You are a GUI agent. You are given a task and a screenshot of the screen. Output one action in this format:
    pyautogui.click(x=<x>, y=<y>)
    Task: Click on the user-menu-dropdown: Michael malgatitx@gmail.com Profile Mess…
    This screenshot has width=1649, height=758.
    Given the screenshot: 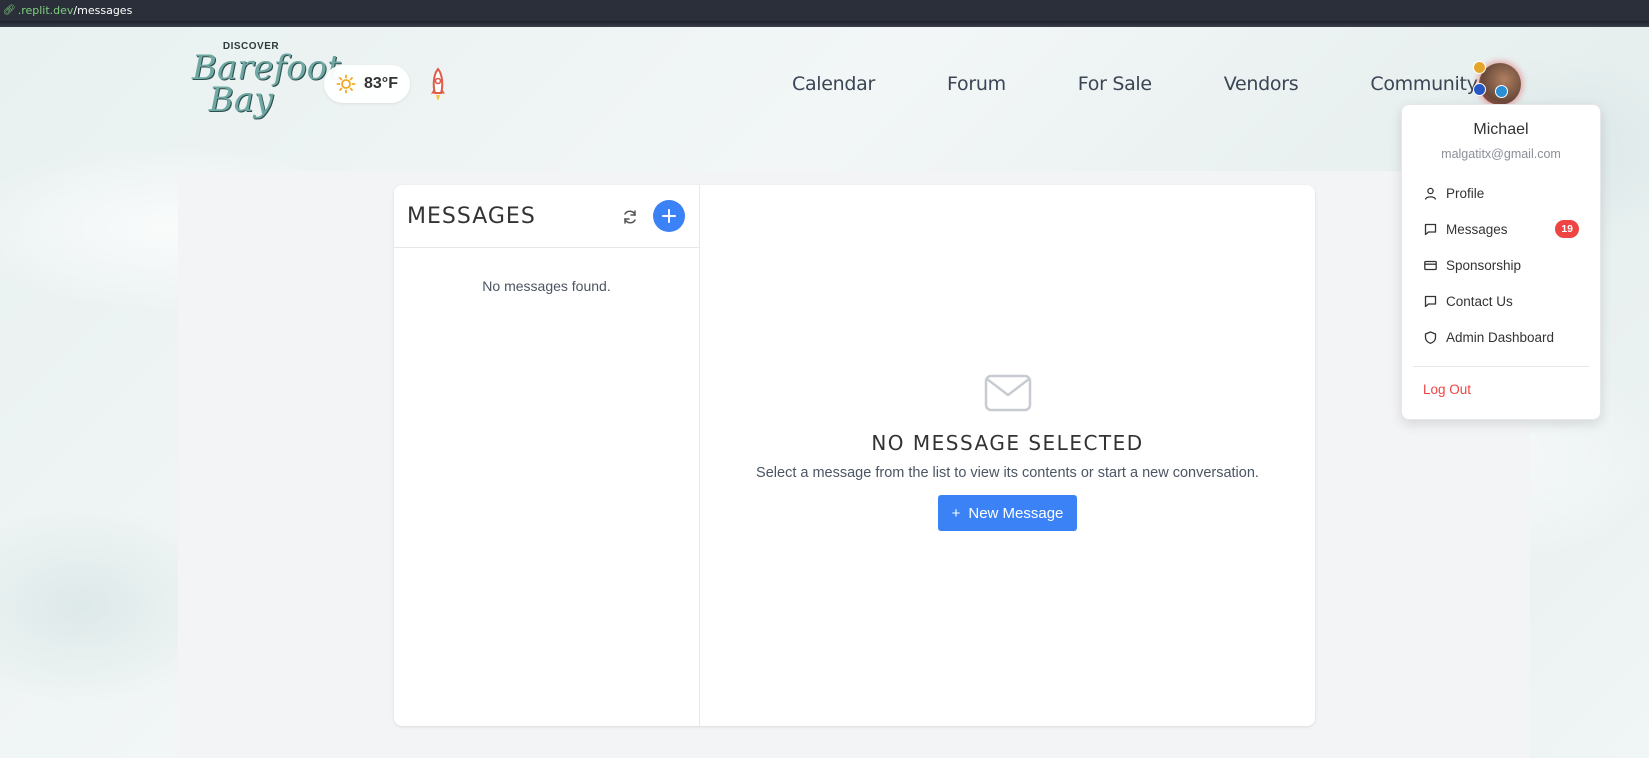 What is the action you would take?
    pyautogui.click(x=1501, y=262)
    